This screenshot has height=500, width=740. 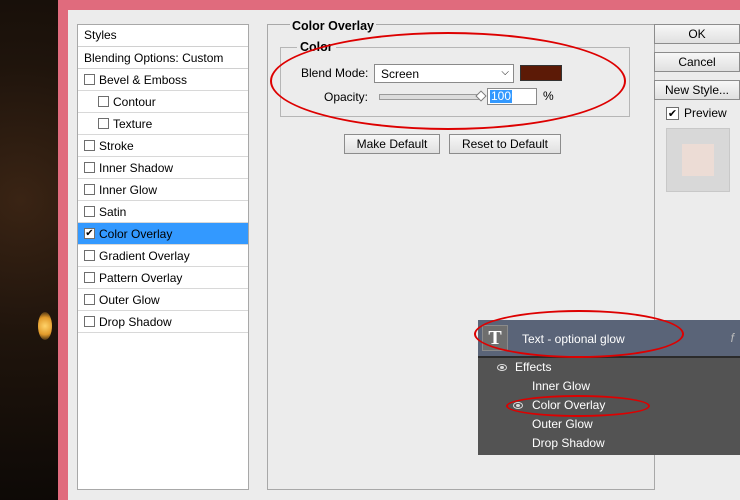 What do you see at coordinates (163, 190) in the screenshot?
I see `style-item-inner-glow: Inner Glow` at bounding box center [163, 190].